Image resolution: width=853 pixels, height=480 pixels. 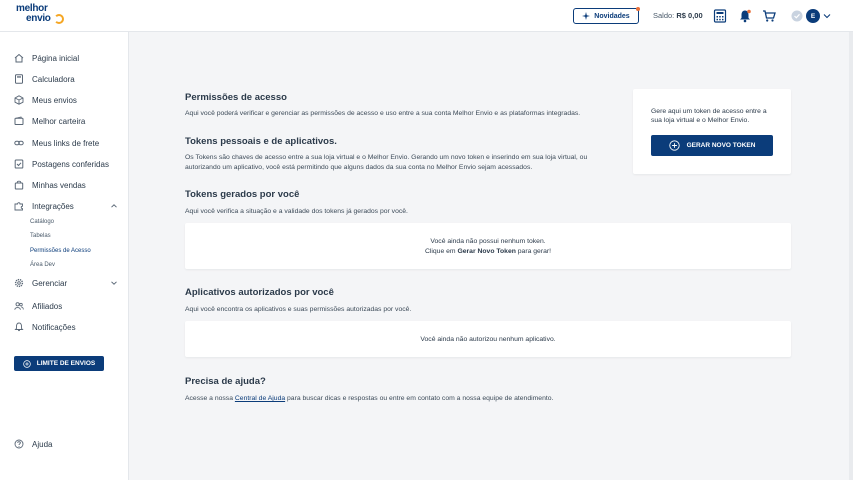 What do you see at coordinates (612, 16) in the screenshot?
I see `novidades-label: Novidades` at bounding box center [612, 16].